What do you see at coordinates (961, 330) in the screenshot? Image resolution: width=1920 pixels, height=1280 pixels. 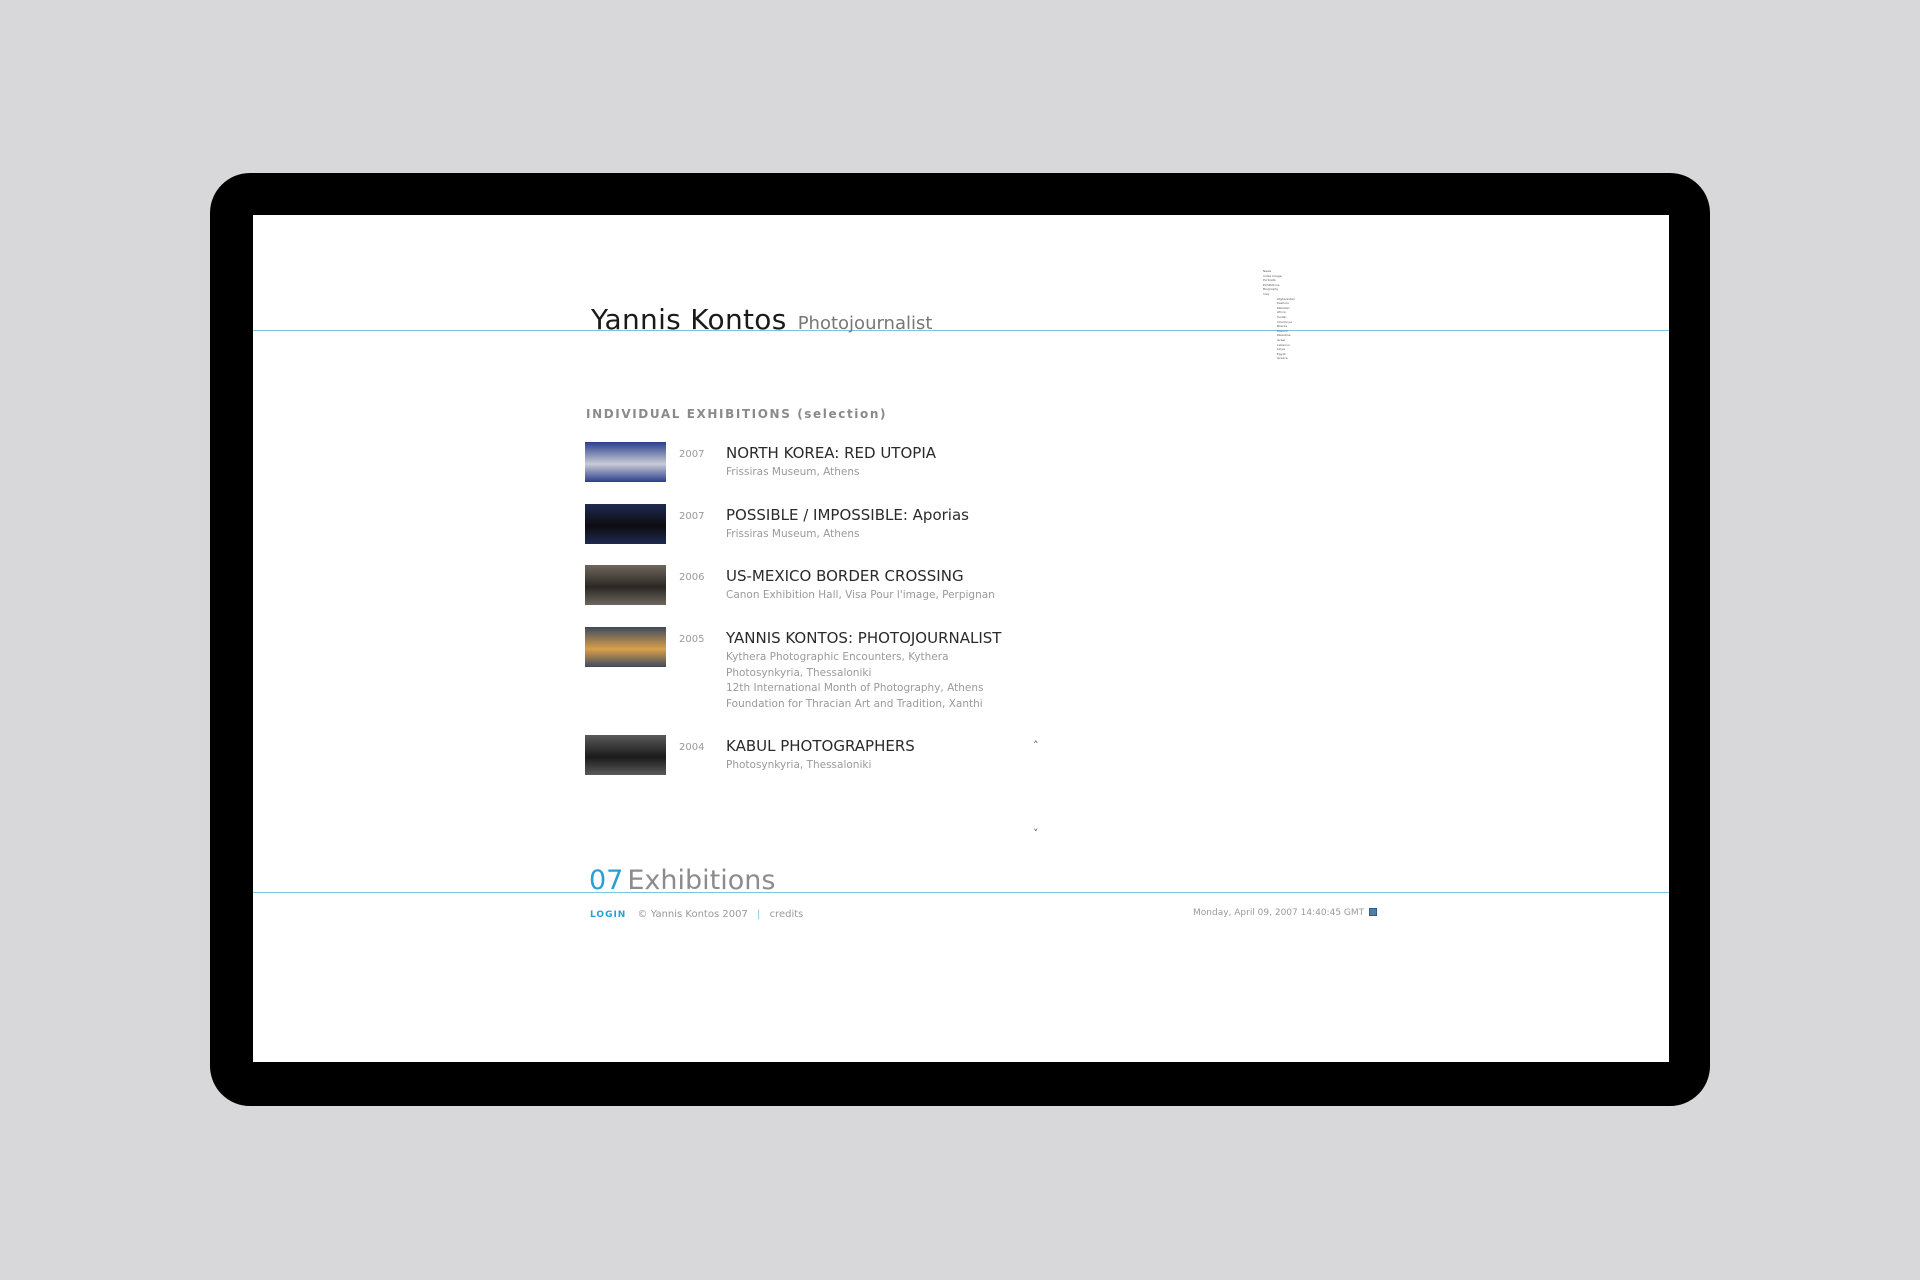 I see `header-rule` at bounding box center [961, 330].